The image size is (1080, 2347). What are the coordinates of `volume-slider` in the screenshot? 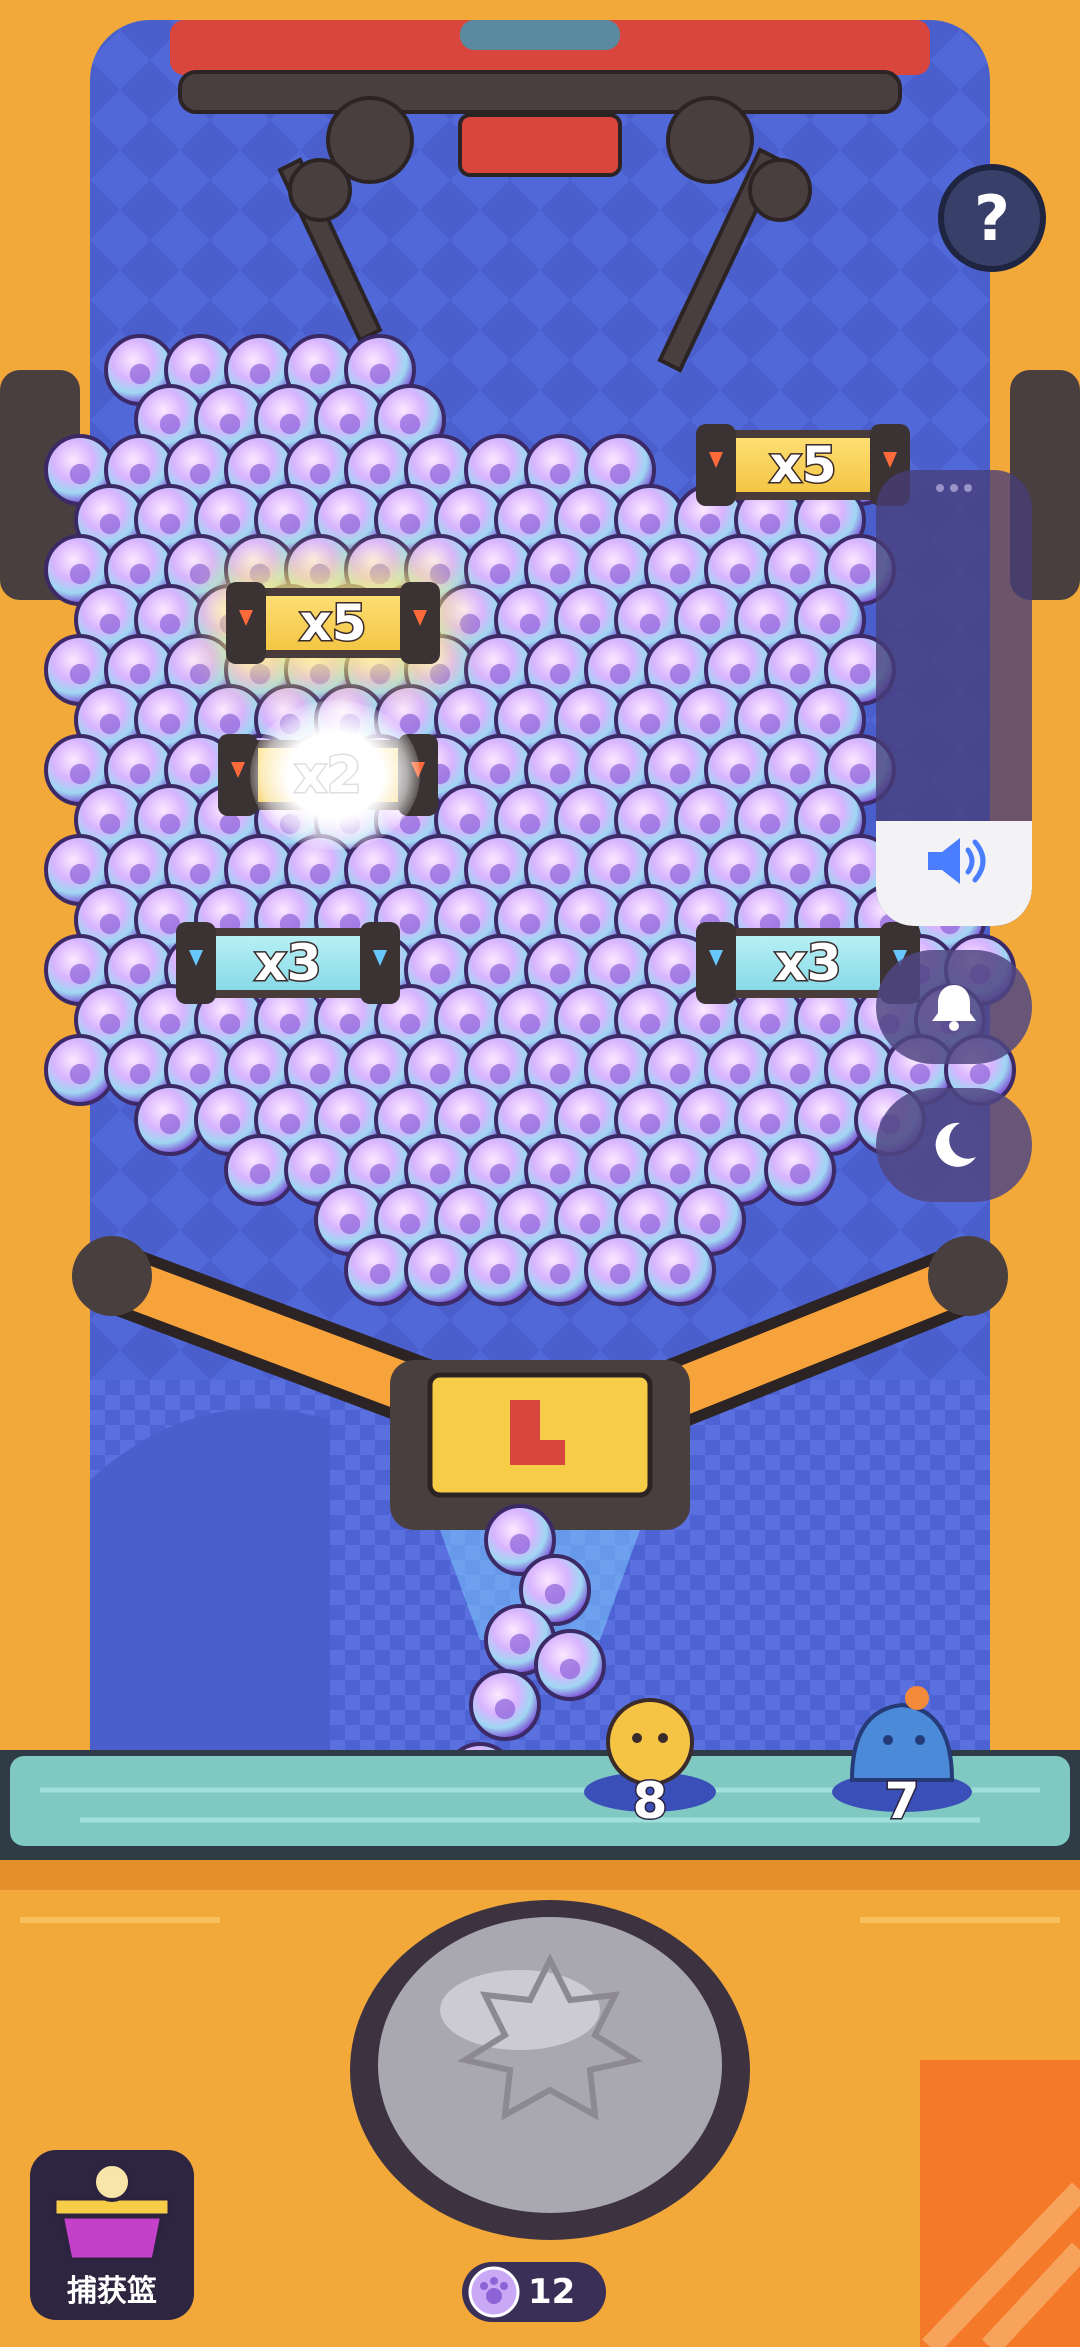 It's located at (954, 698).